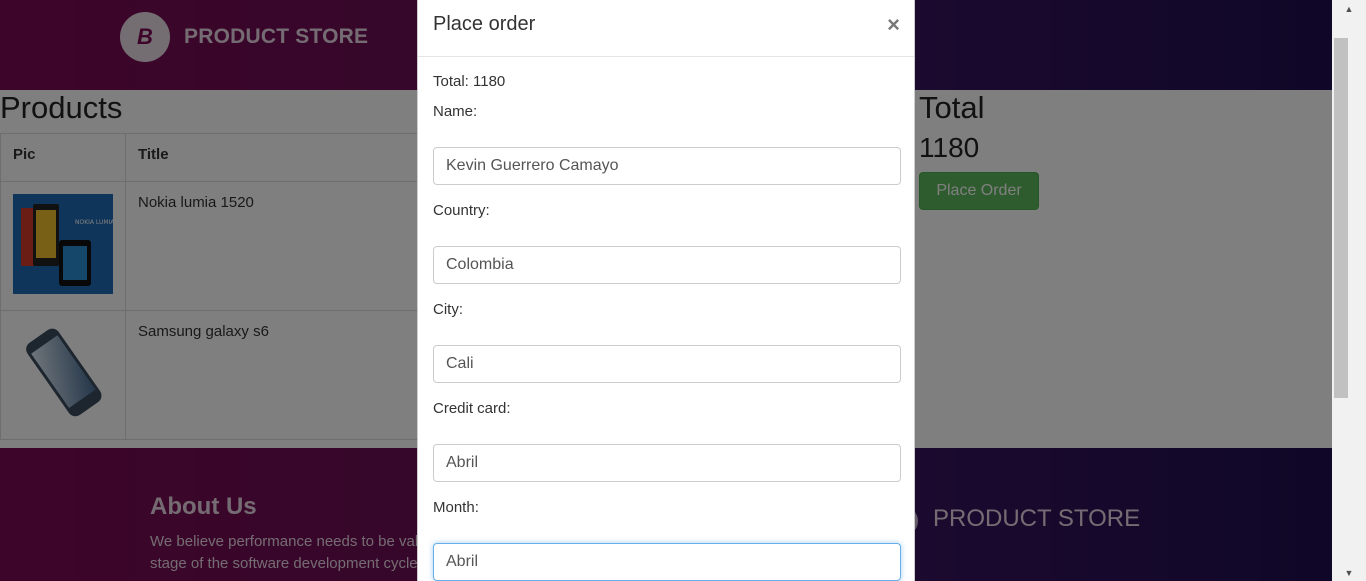 This screenshot has width=1366, height=581. Describe the element at coordinates (667, 463) in the screenshot. I see `credit-card-field` at that location.